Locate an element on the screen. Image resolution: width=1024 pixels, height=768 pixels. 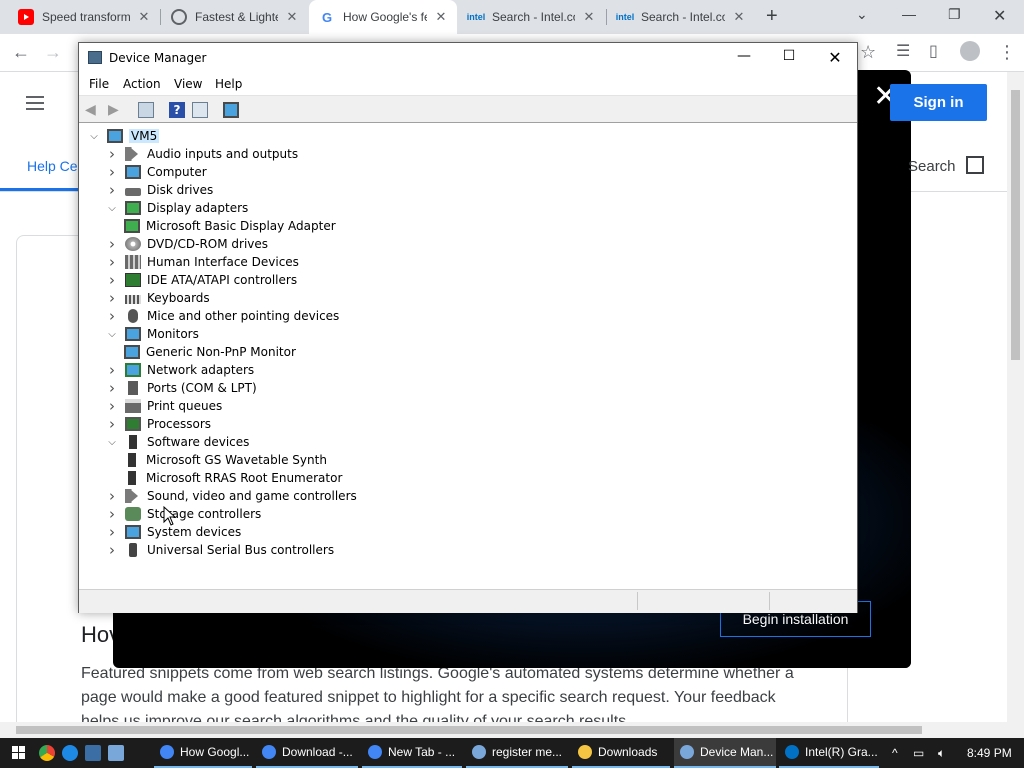
system-clock: 8:49 PM is located at coordinates (989, 753).